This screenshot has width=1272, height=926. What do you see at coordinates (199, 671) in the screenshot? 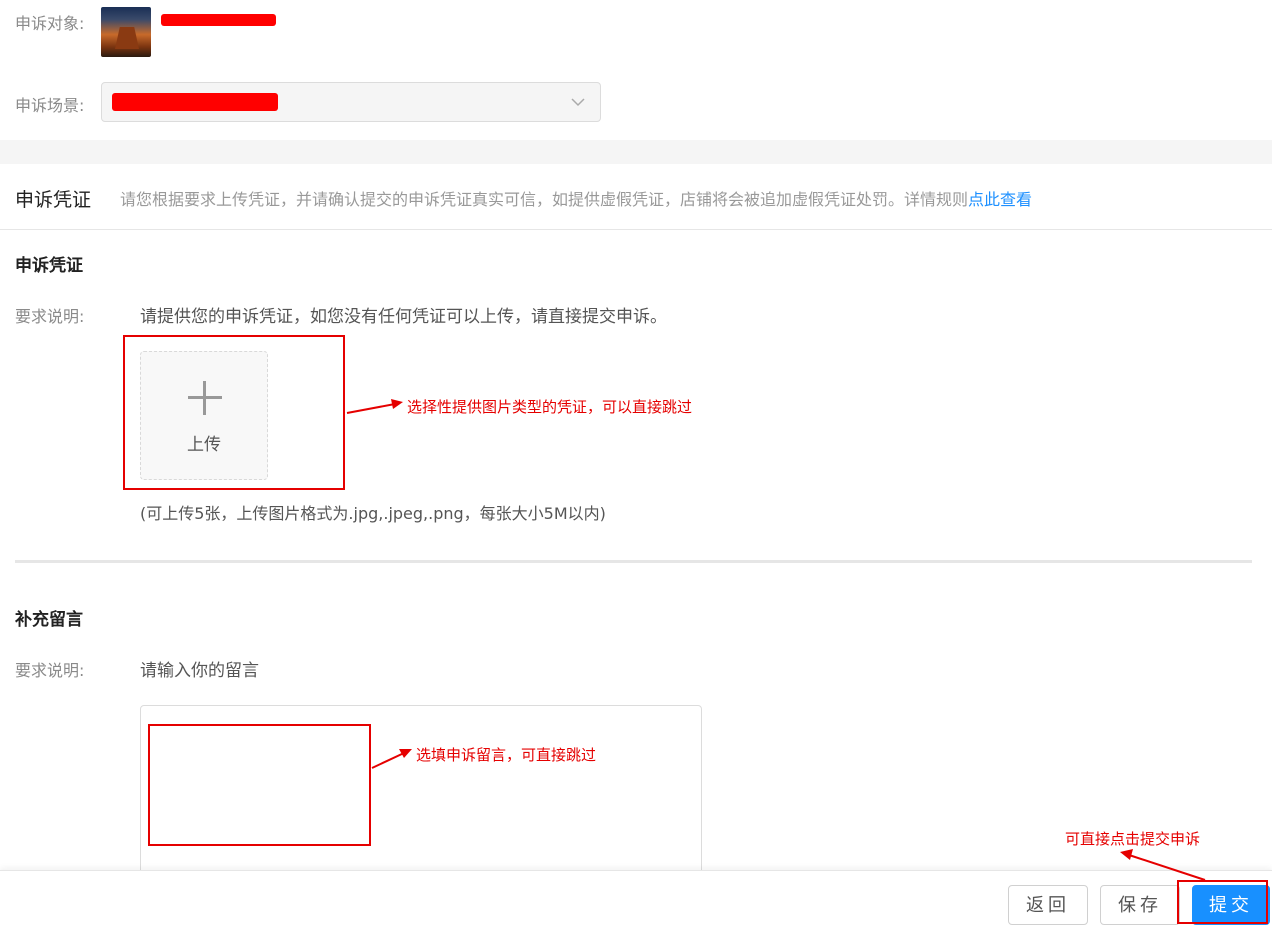
I see `message-req-text: 请输入你的留言` at bounding box center [199, 671].